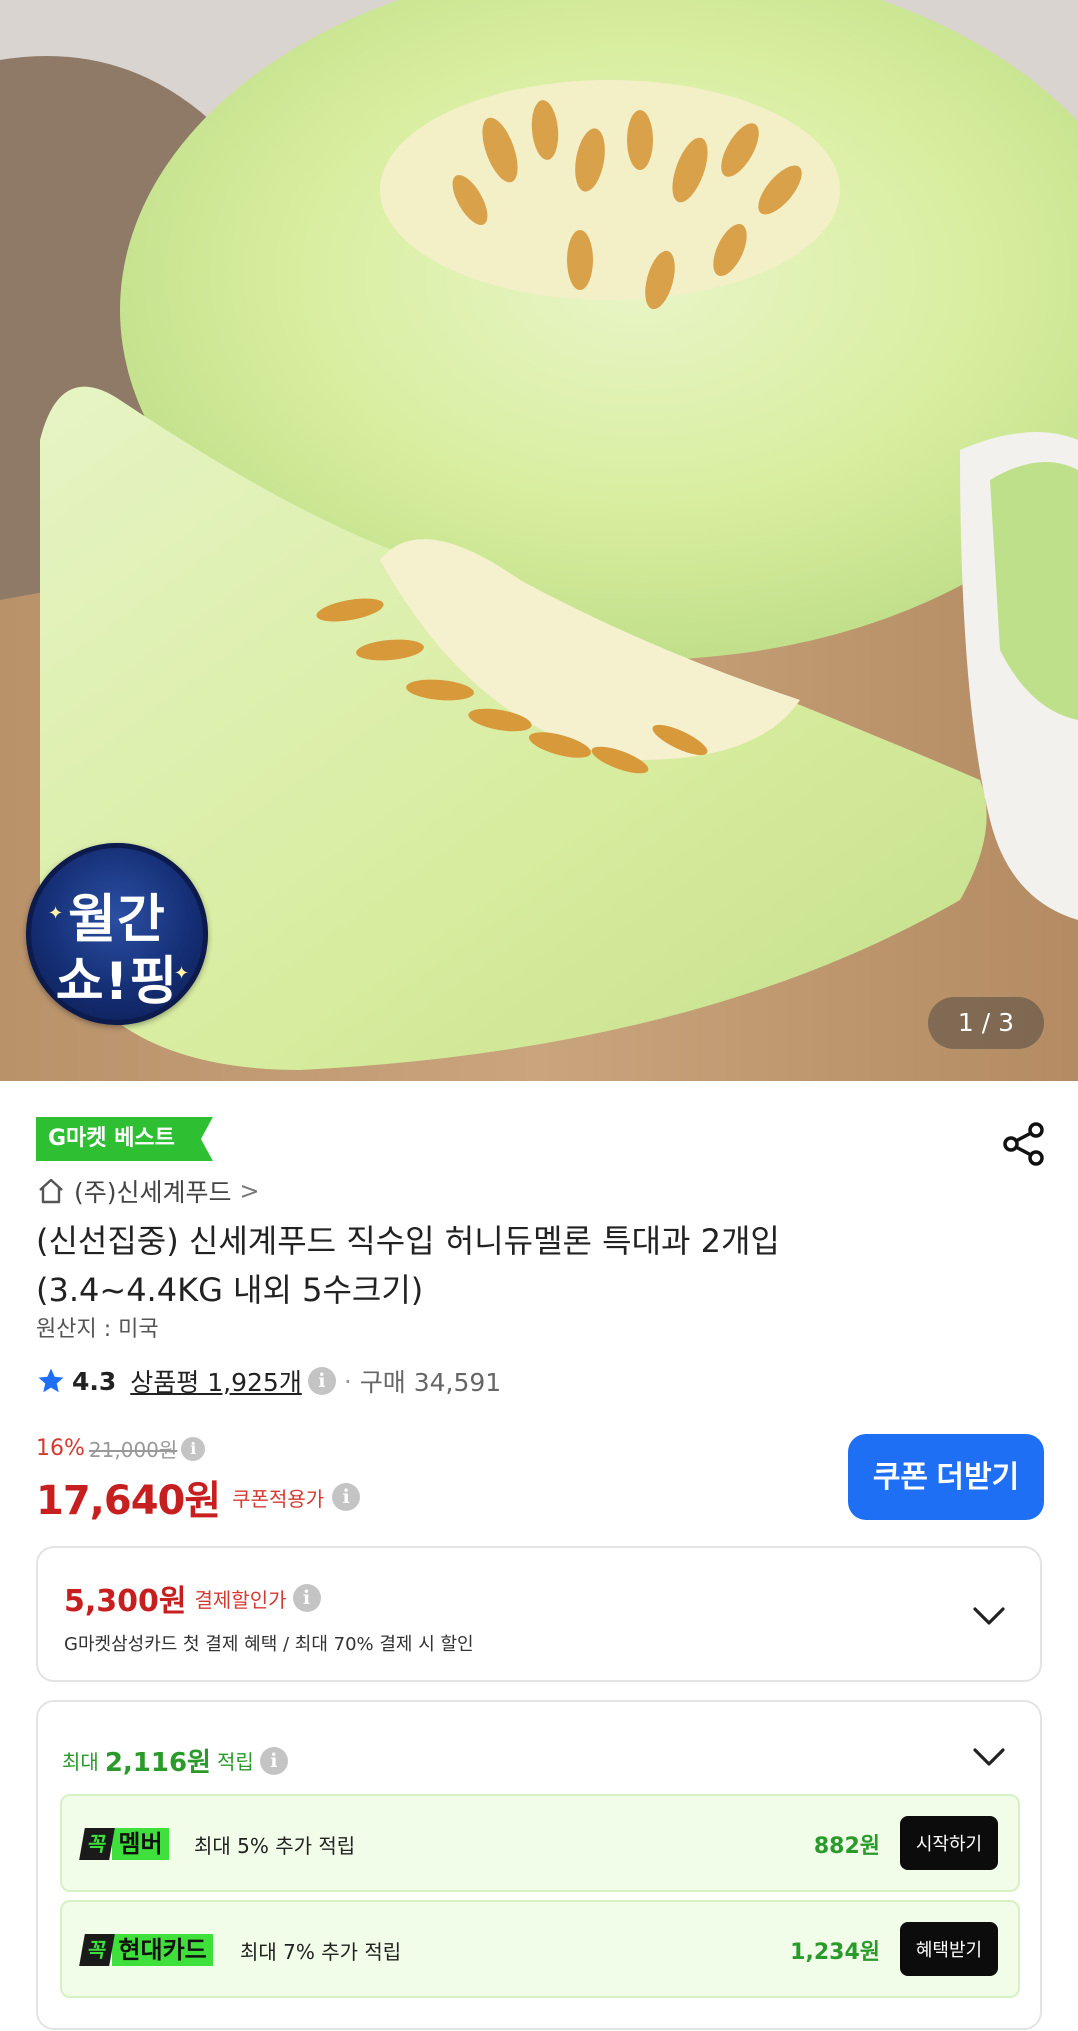 The width and height of the screenshot is (1078, 2031). Describe the element at coordinates (157, 1763) in the screenshot. I see `rewards-amount: 2,116원` at that location.